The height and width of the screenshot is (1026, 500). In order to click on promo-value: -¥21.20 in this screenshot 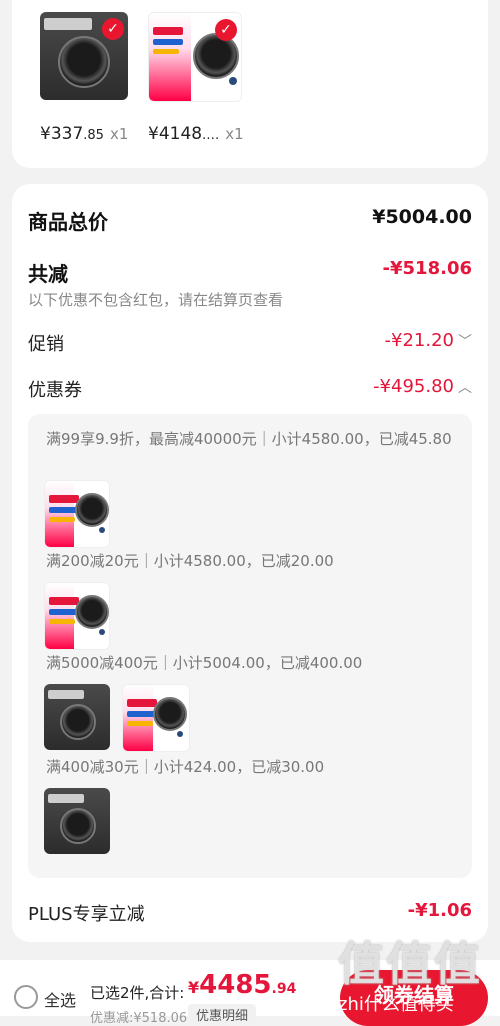, I will do `click(419, 340)`.